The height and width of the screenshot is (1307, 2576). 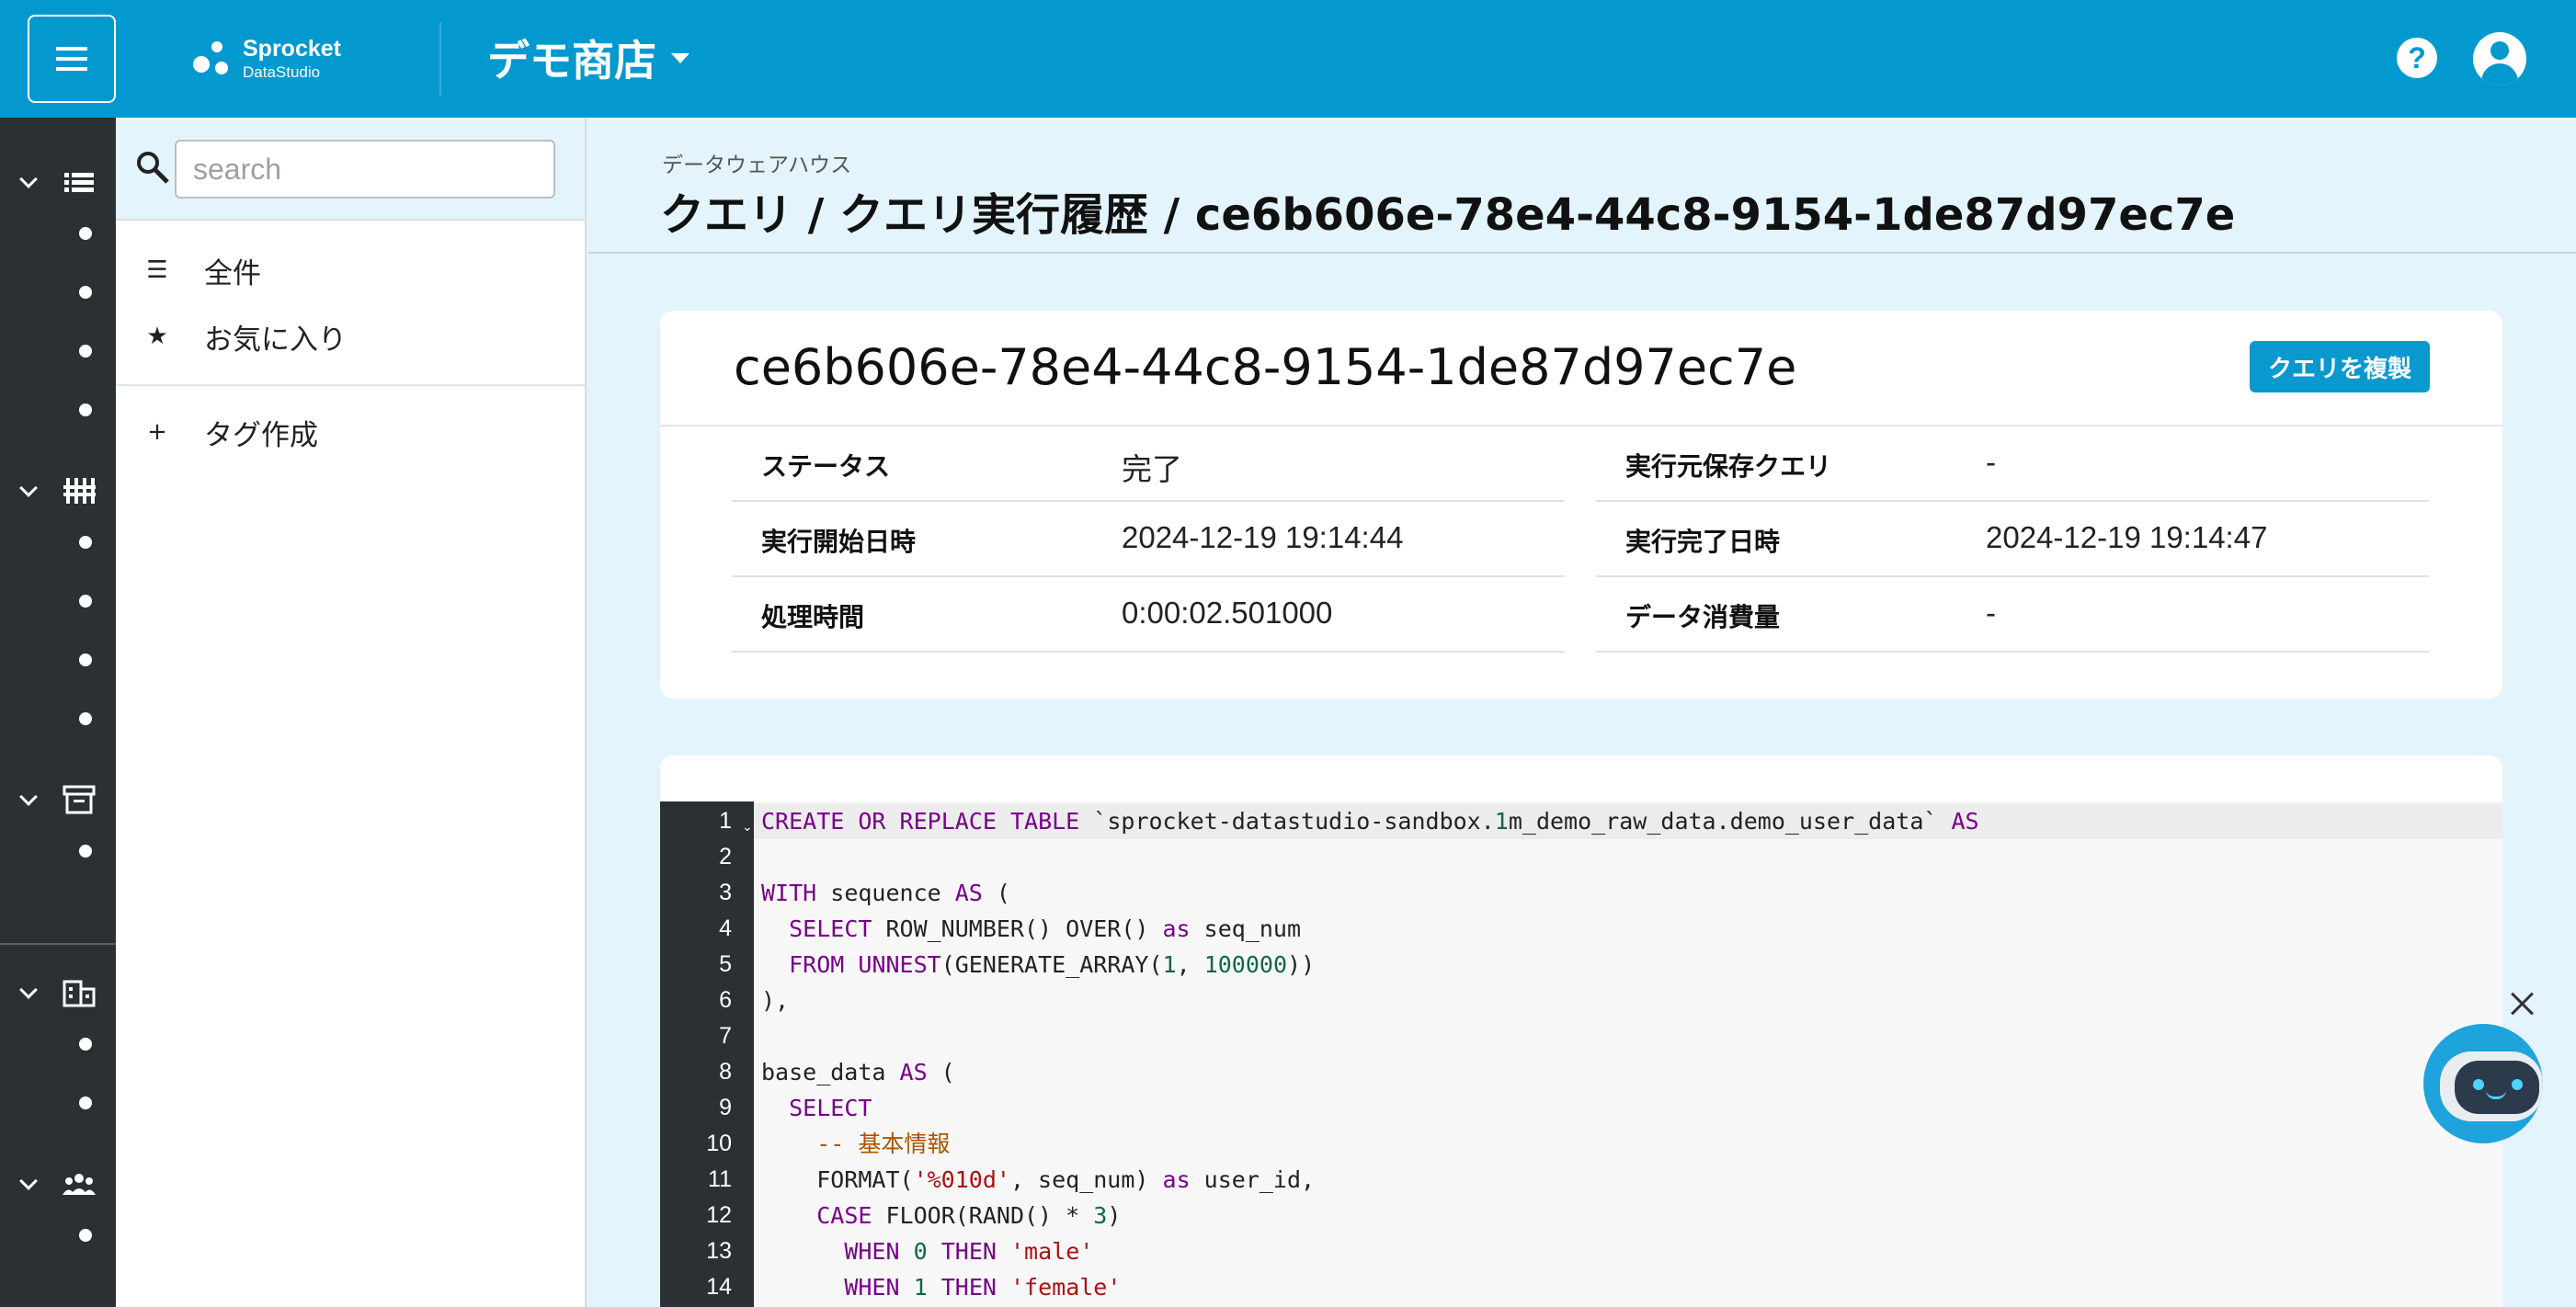 I want to click on line-number: 6, so click(x=725, y=1000).